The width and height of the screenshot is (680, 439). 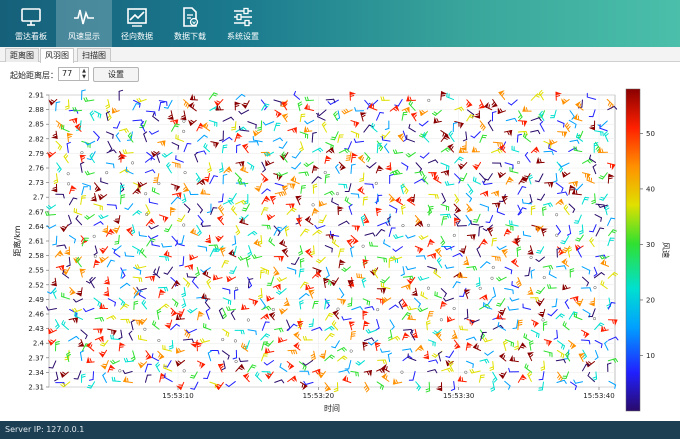 What do you see at coordinates (36, 388) in the screenshot?
I see `y-tick-label: 2.31` at bounding box center [36, 388].